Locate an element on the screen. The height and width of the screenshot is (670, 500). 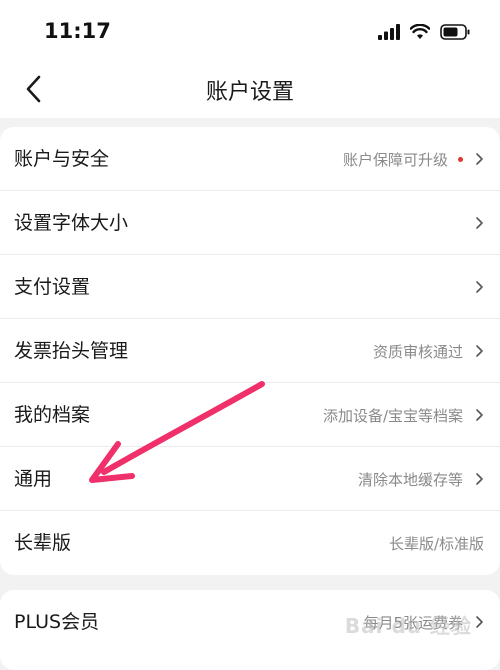
wifi-icon is located at coordinates (420, 31).